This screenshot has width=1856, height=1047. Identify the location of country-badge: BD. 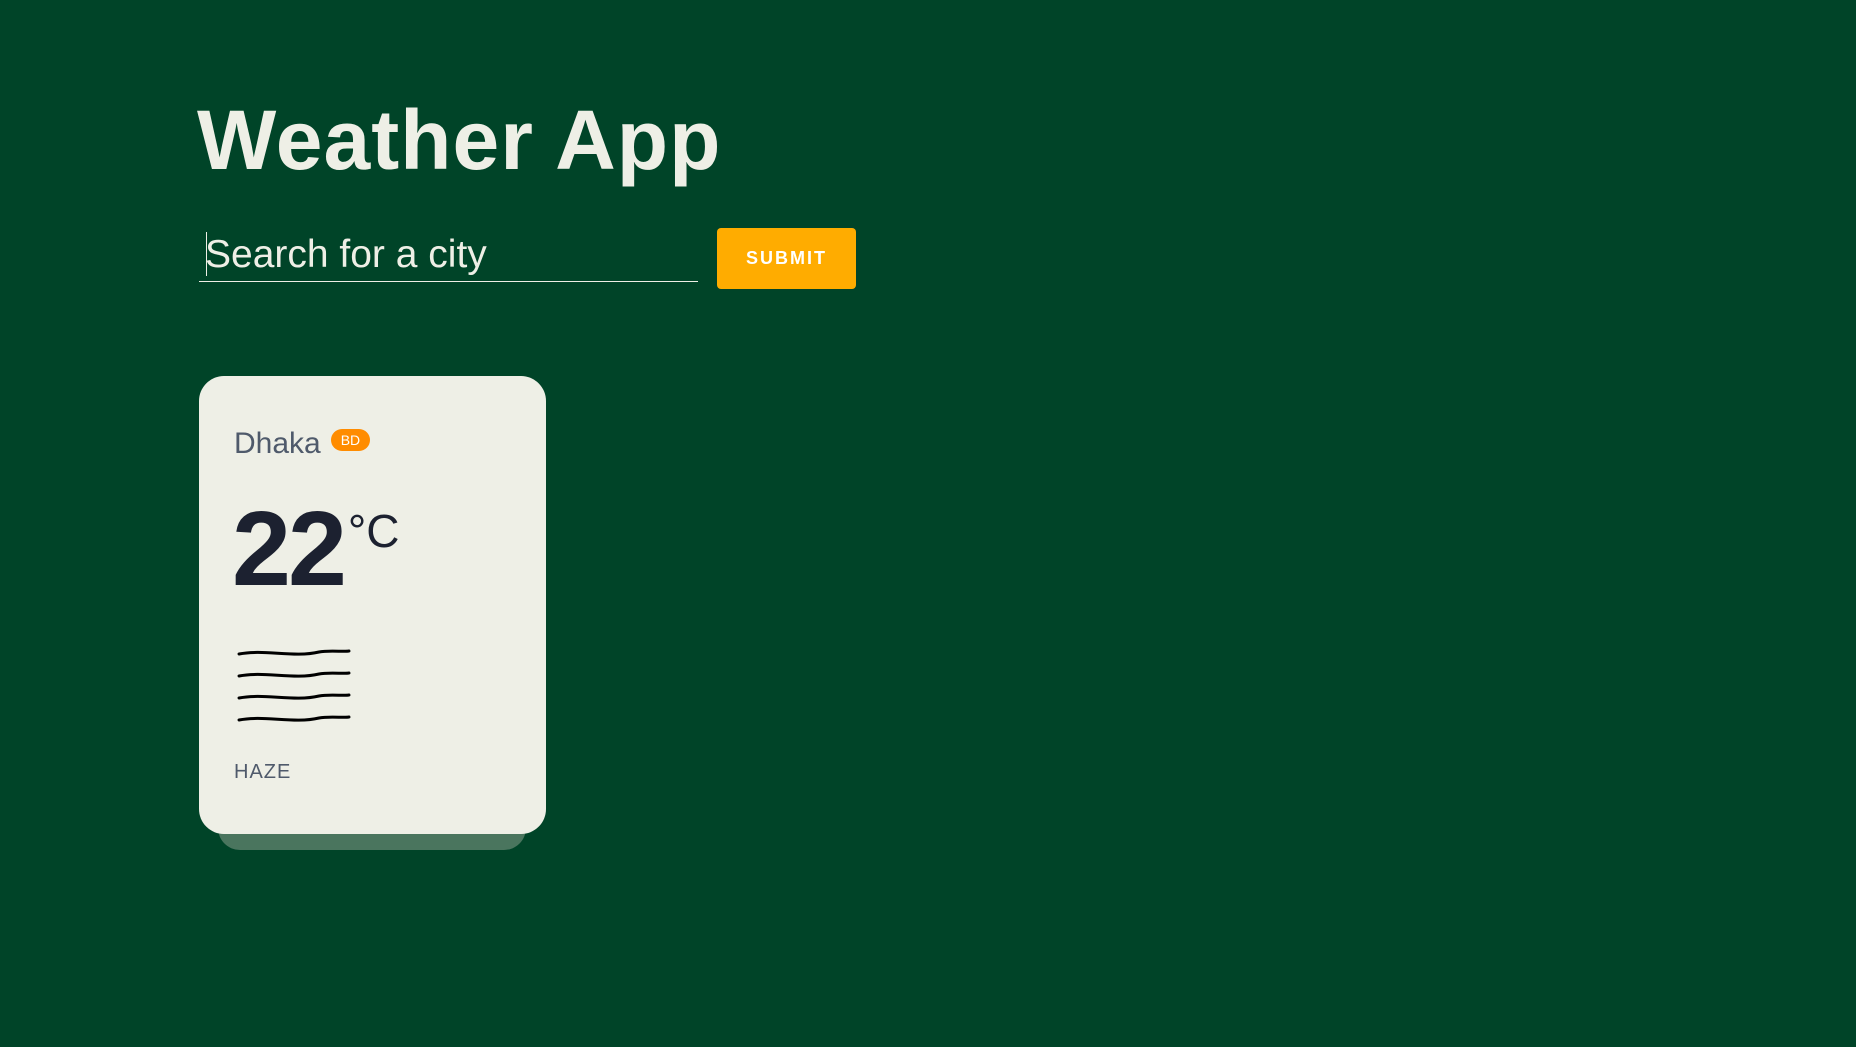
(350, 440).